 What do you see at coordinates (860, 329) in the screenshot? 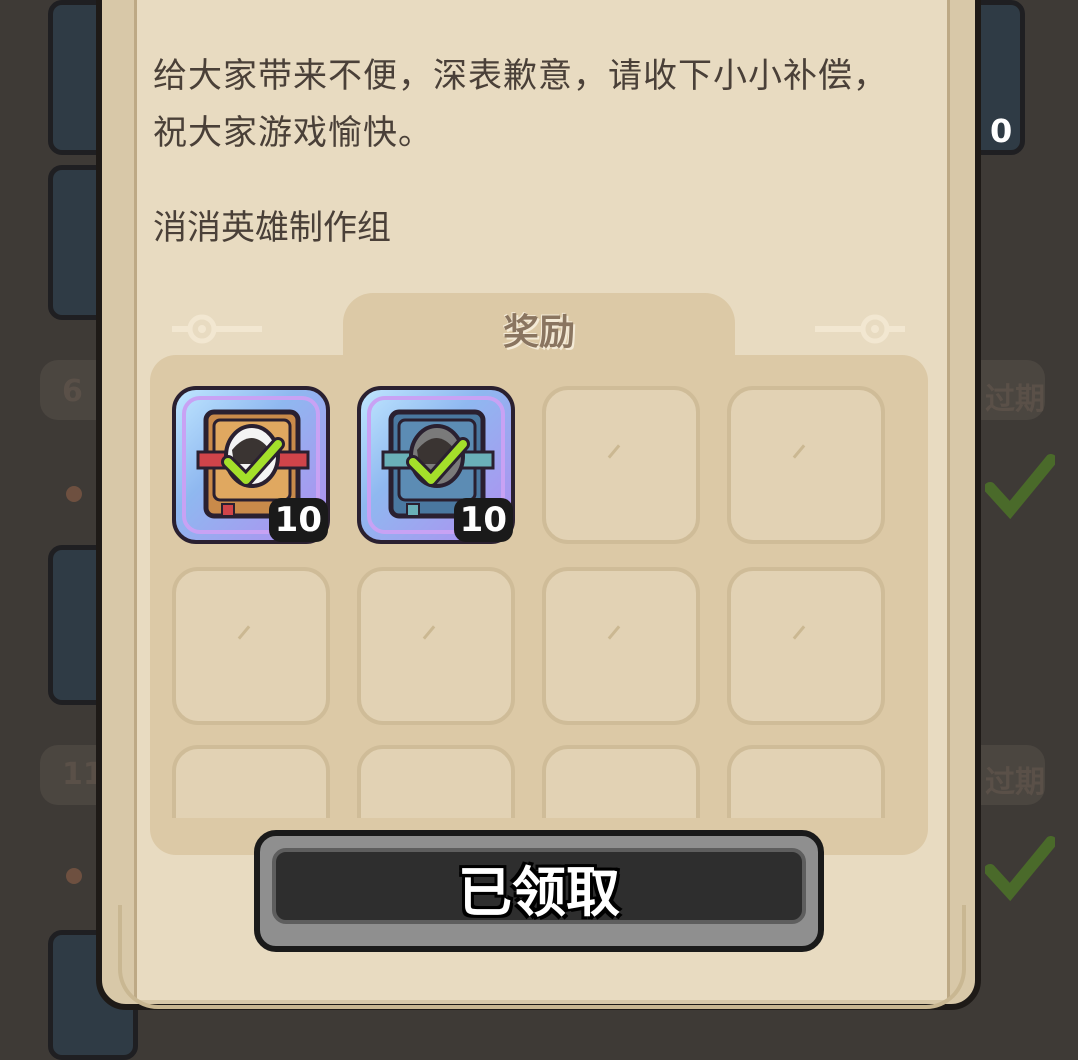
I see `right-ornament-icon` at bounding box center [860, 329].